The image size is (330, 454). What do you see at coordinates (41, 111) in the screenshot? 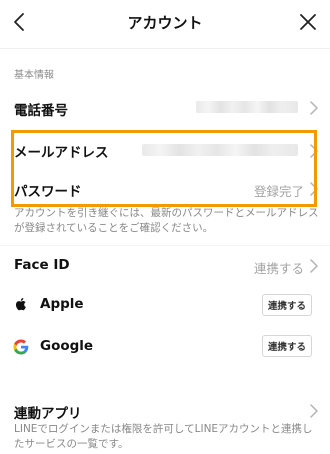
I see `row-phone-label: 電話番号` at bounding box center [41, 111].